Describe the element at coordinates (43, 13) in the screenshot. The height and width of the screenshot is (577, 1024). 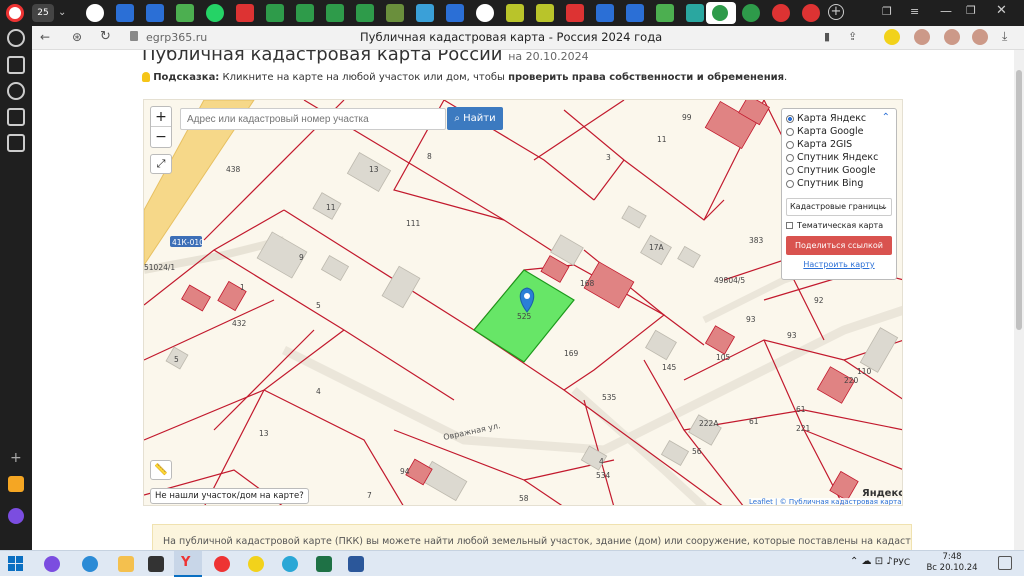
I see `tab-count-badge: 25` at that location.